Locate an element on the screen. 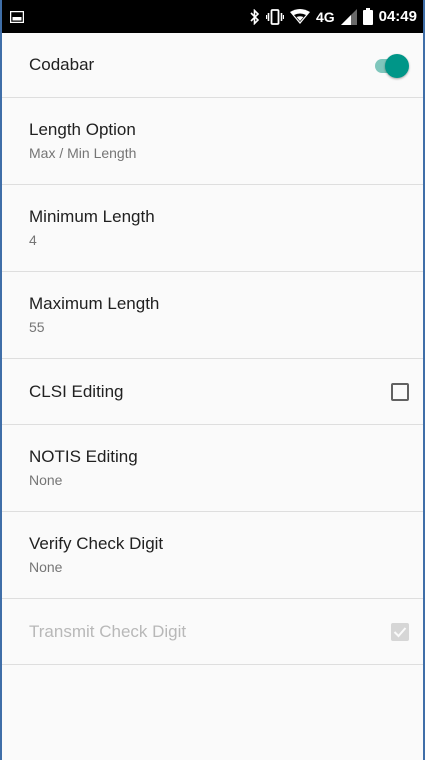  battery-icon is located at coordinates (367, 16).